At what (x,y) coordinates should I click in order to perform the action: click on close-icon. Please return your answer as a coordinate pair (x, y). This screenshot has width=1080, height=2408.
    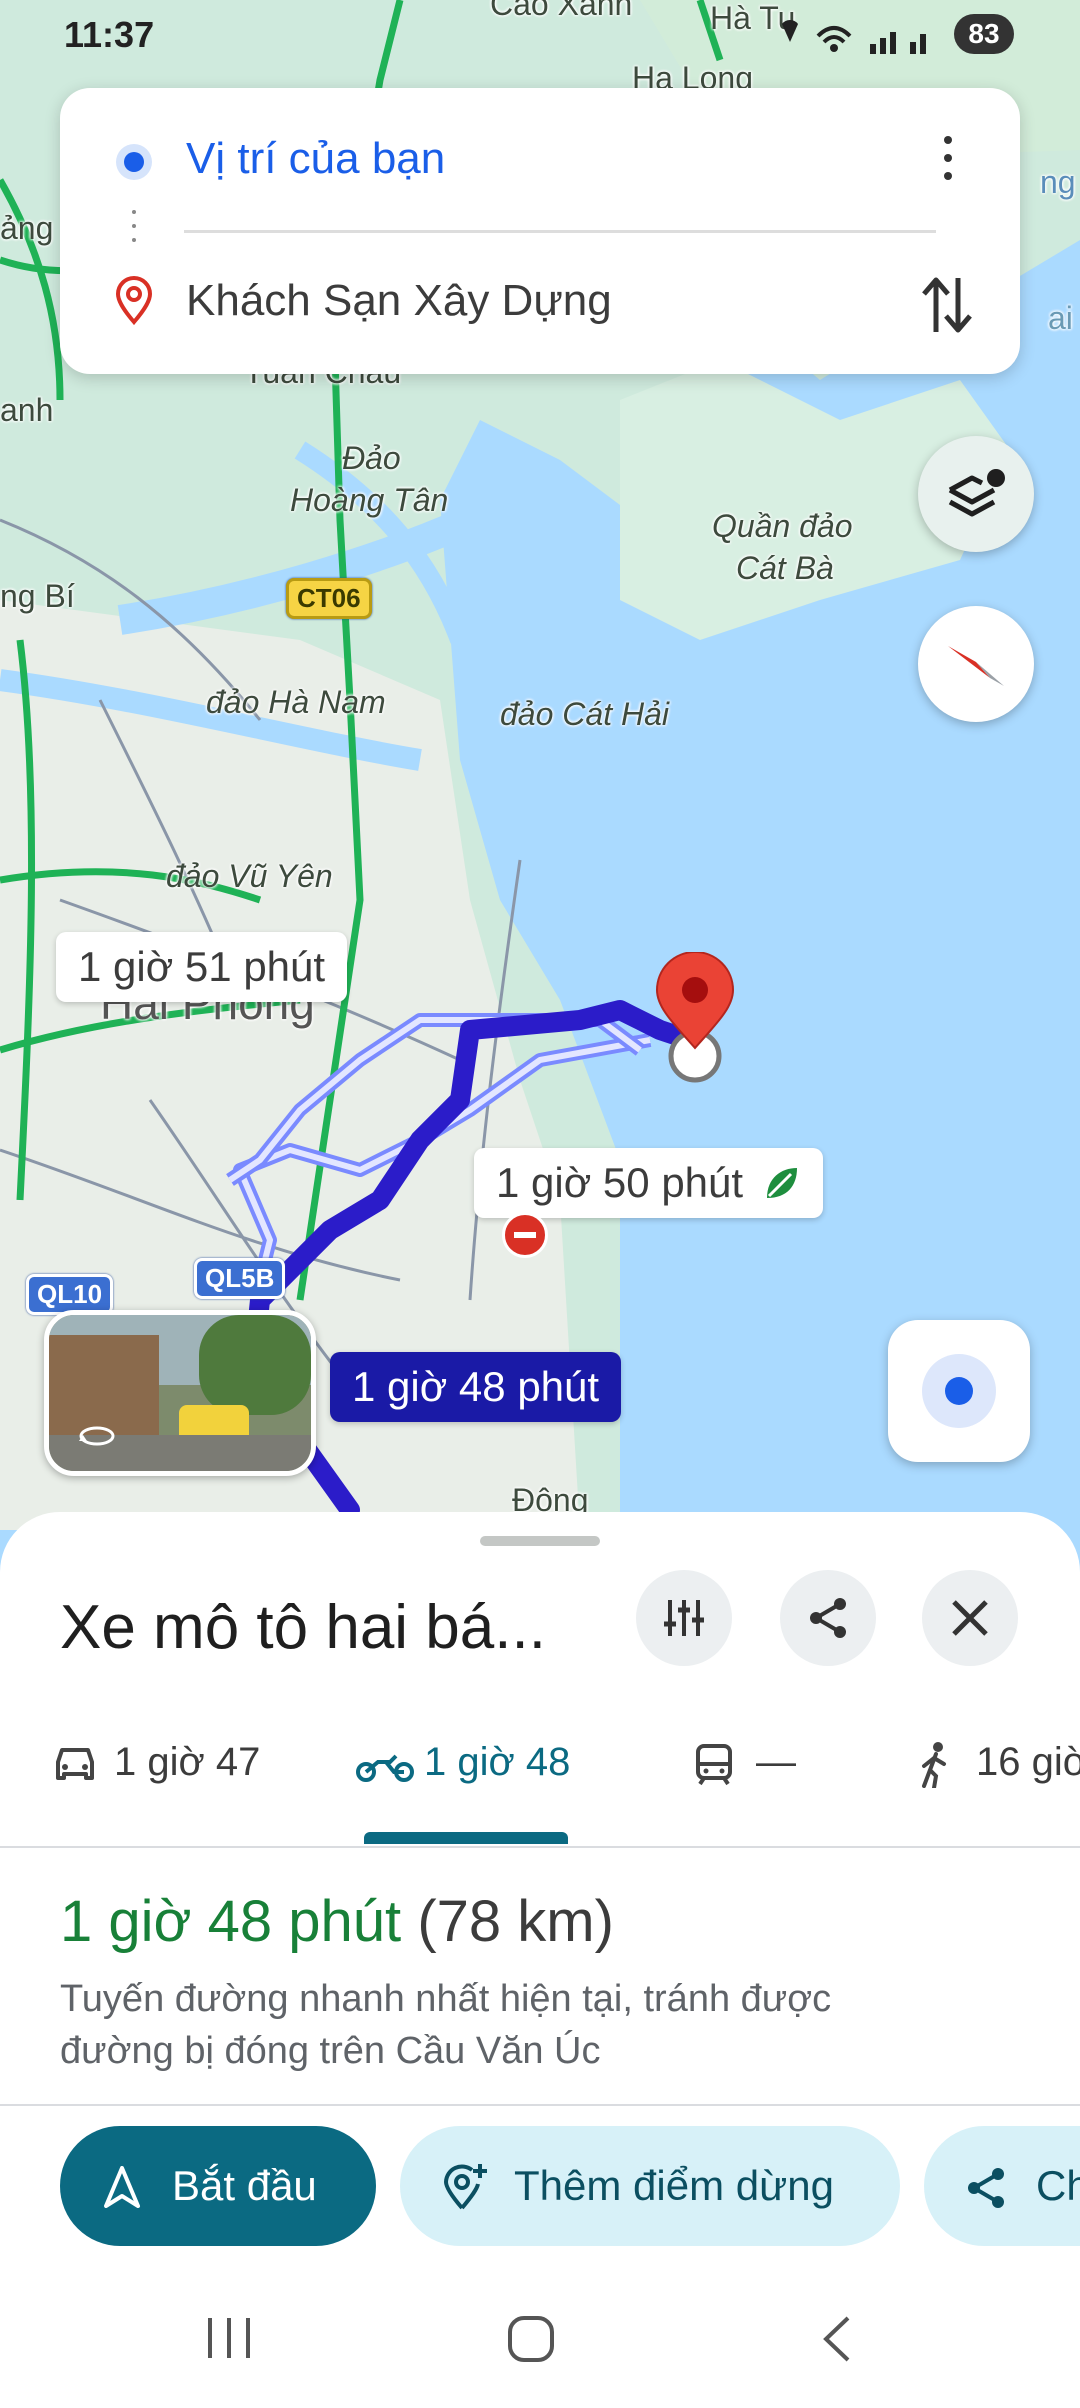
    Looking at the image, I should click on (970, 1618).